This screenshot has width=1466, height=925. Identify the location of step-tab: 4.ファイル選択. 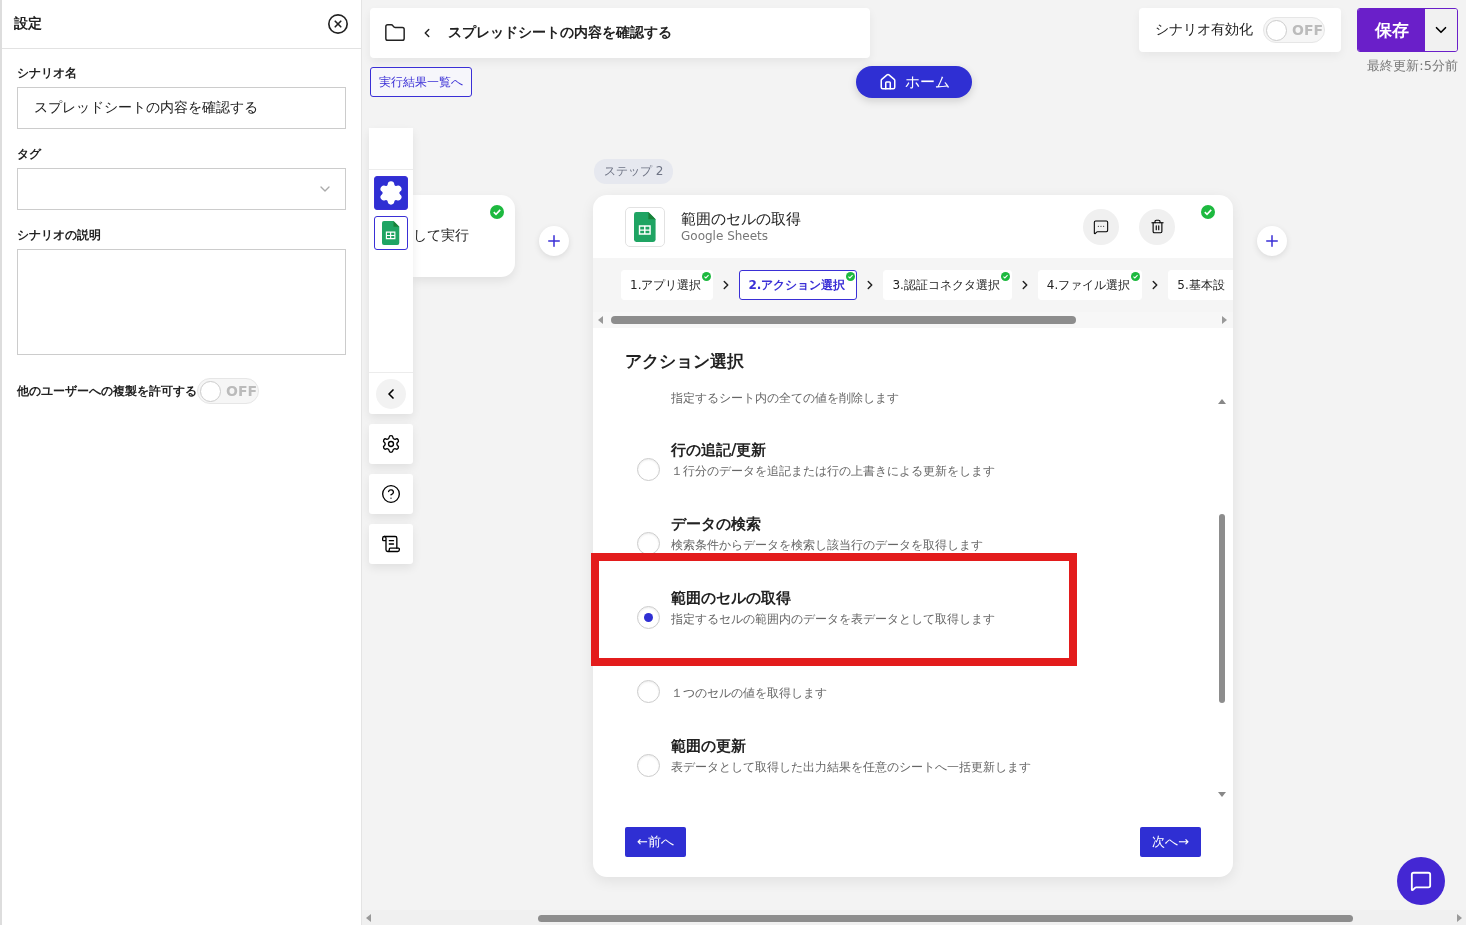
(1090, 285).